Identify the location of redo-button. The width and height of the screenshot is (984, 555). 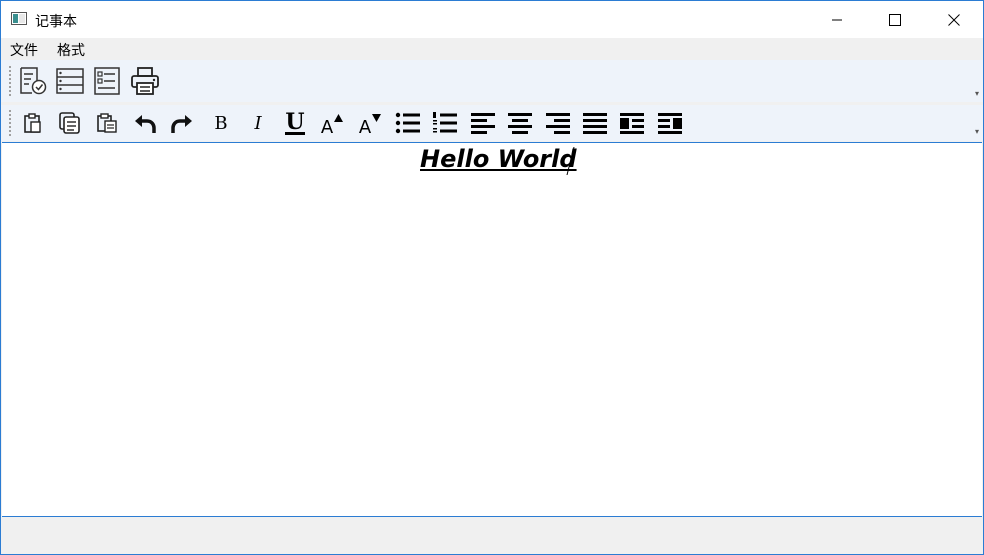
(182, 123).